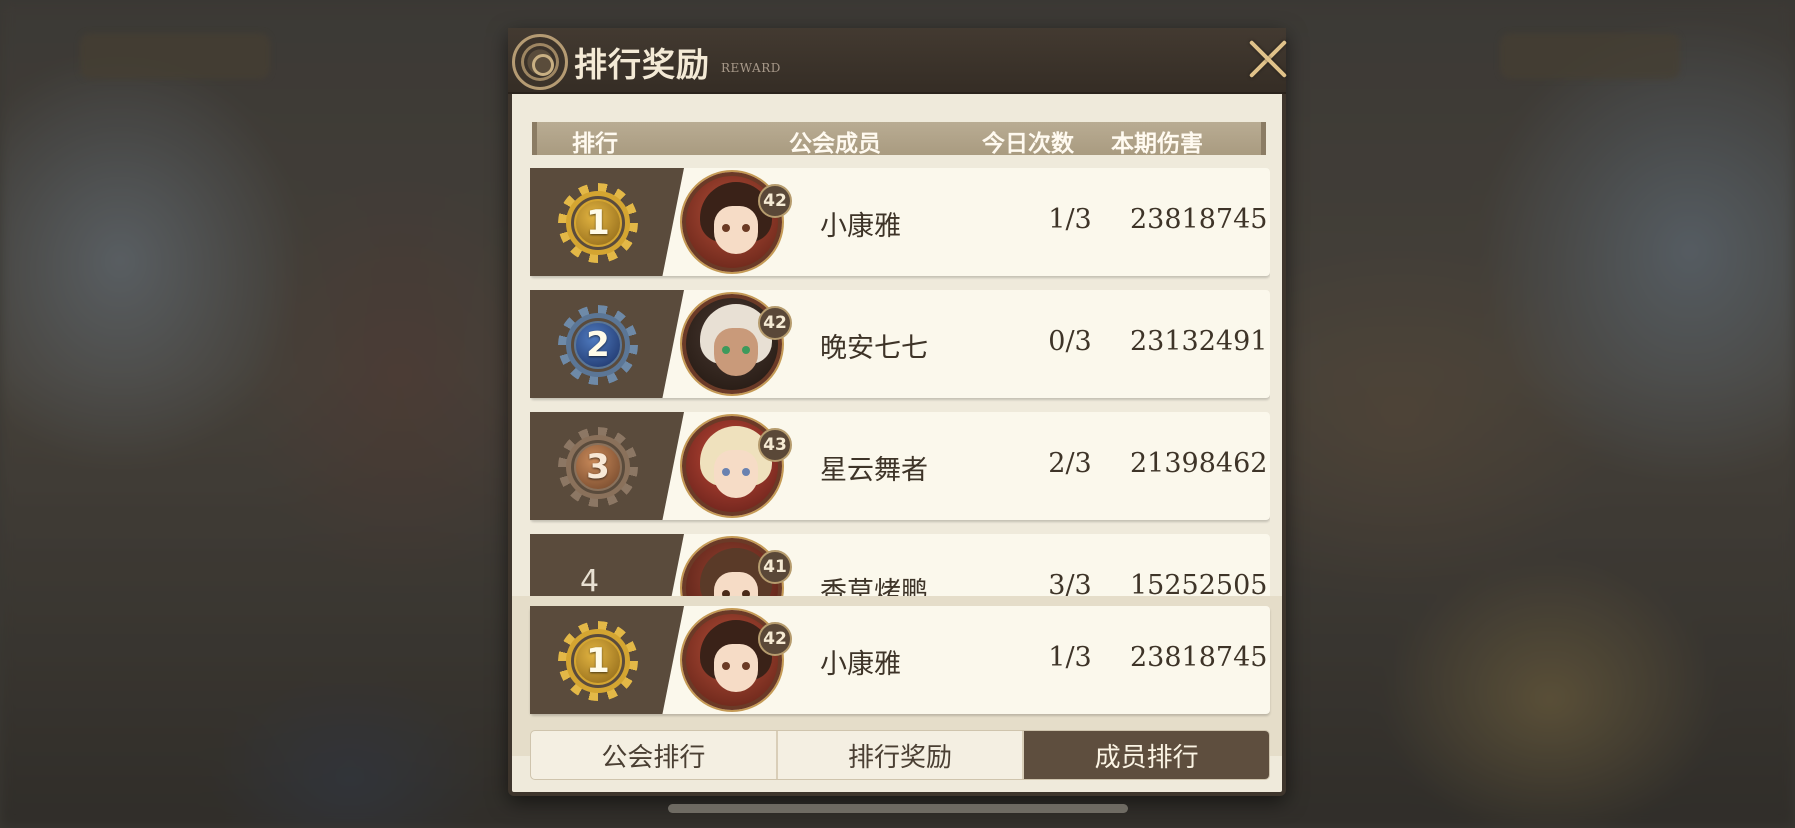 This screenshot has height=828, width=1795. Describe the element at coordinates (899, 139) in the screenshot. I see `column-header: 排行 公会成员 今日次数 本期伤害` at that location.